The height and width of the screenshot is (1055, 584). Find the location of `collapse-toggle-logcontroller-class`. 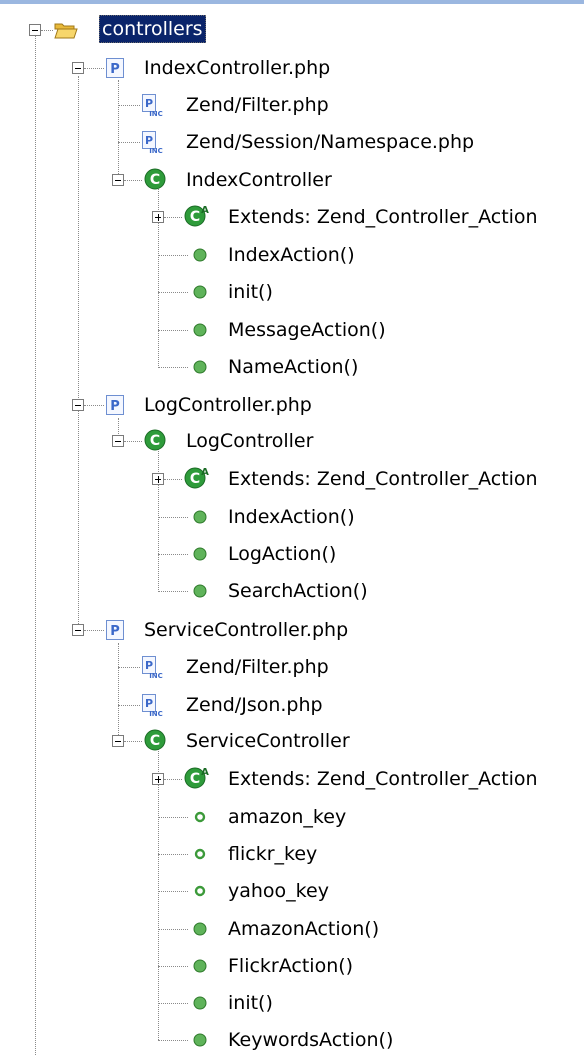

collapse-toggle-logcontroller-class is located at coordinates (118, 441).